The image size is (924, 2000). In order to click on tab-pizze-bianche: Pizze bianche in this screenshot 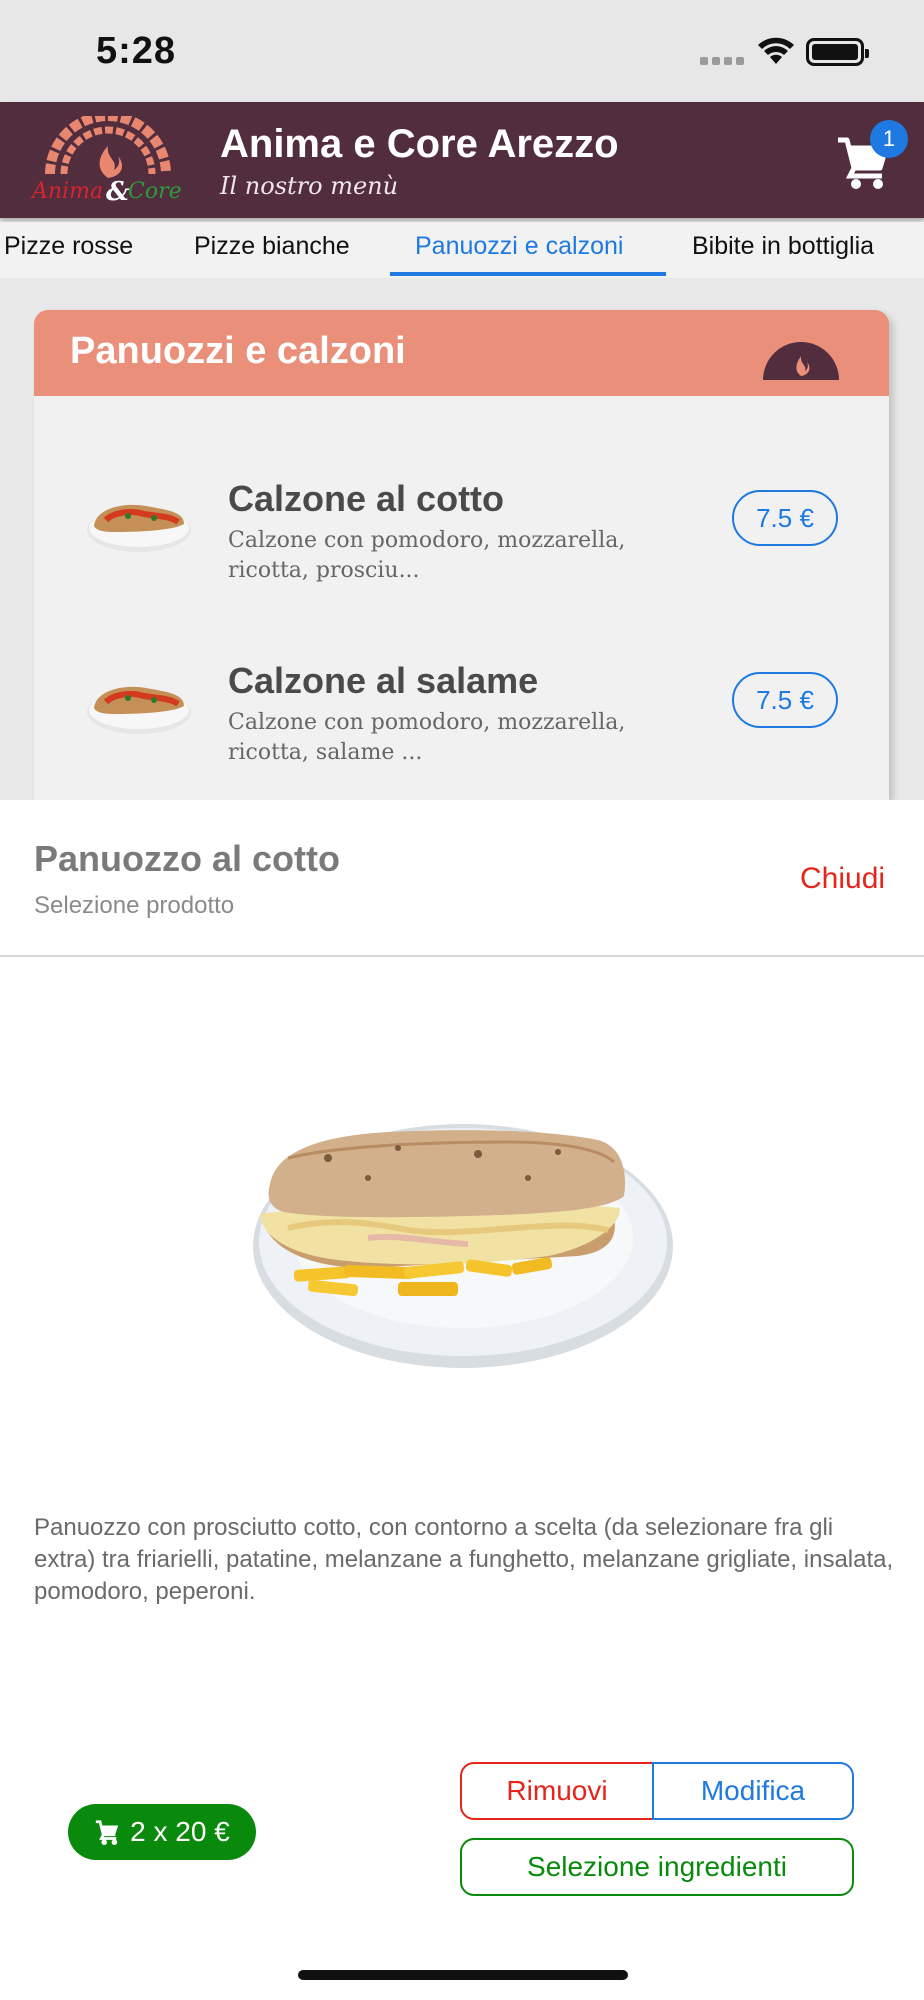, I will do `click(272, 246)`.